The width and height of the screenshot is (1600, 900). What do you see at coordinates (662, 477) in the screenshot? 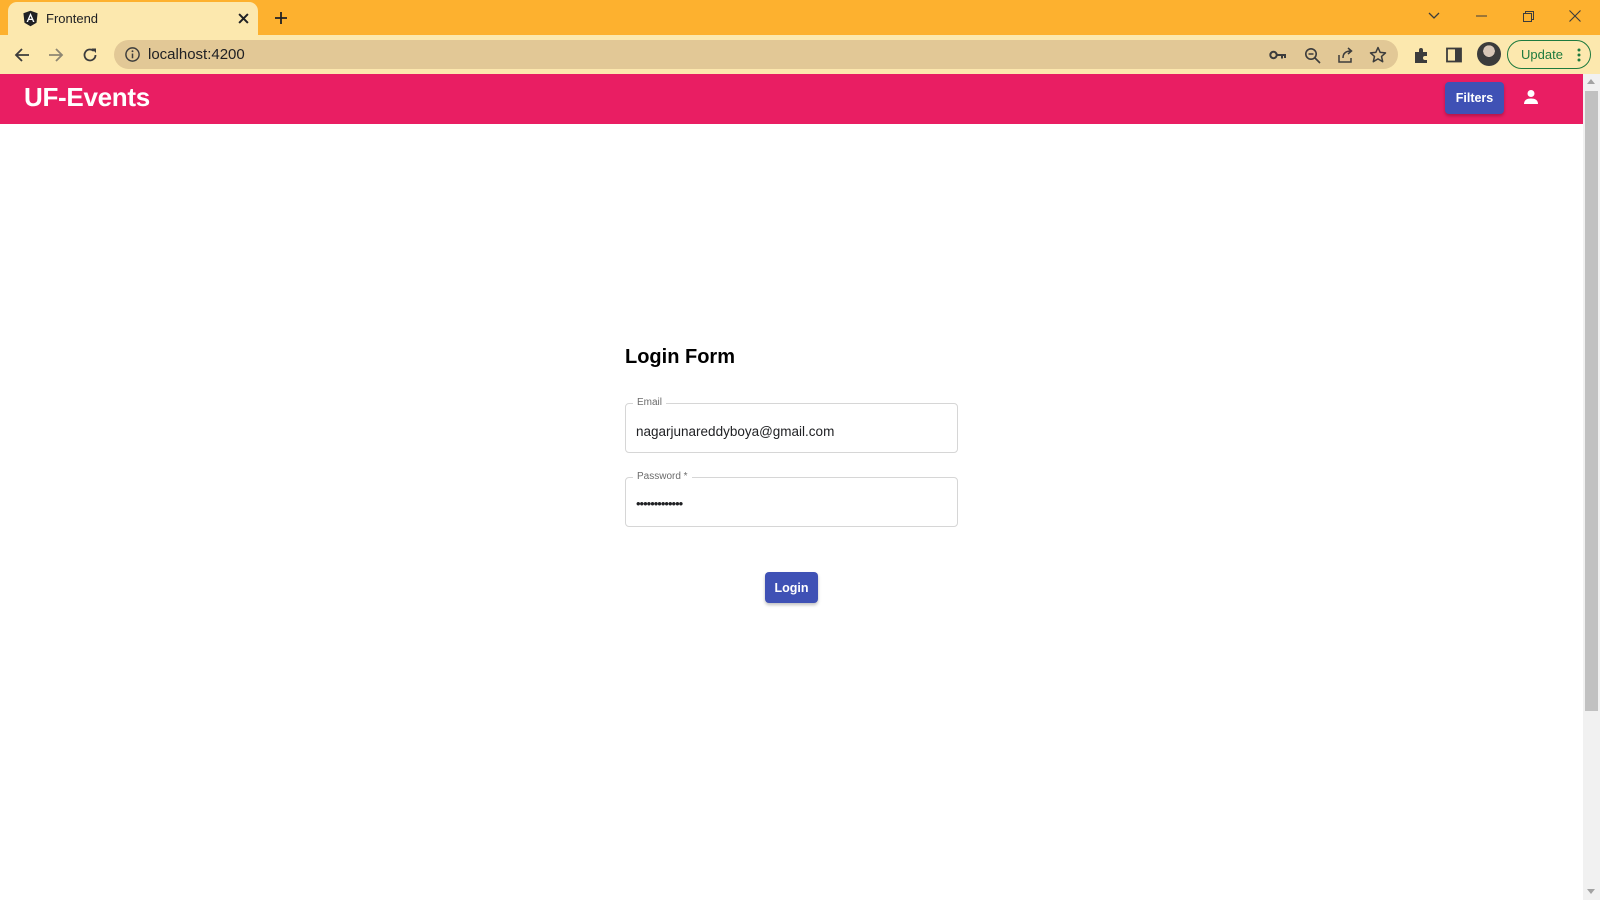
I see `password-label: Password *` at bounding box center [662, 477].